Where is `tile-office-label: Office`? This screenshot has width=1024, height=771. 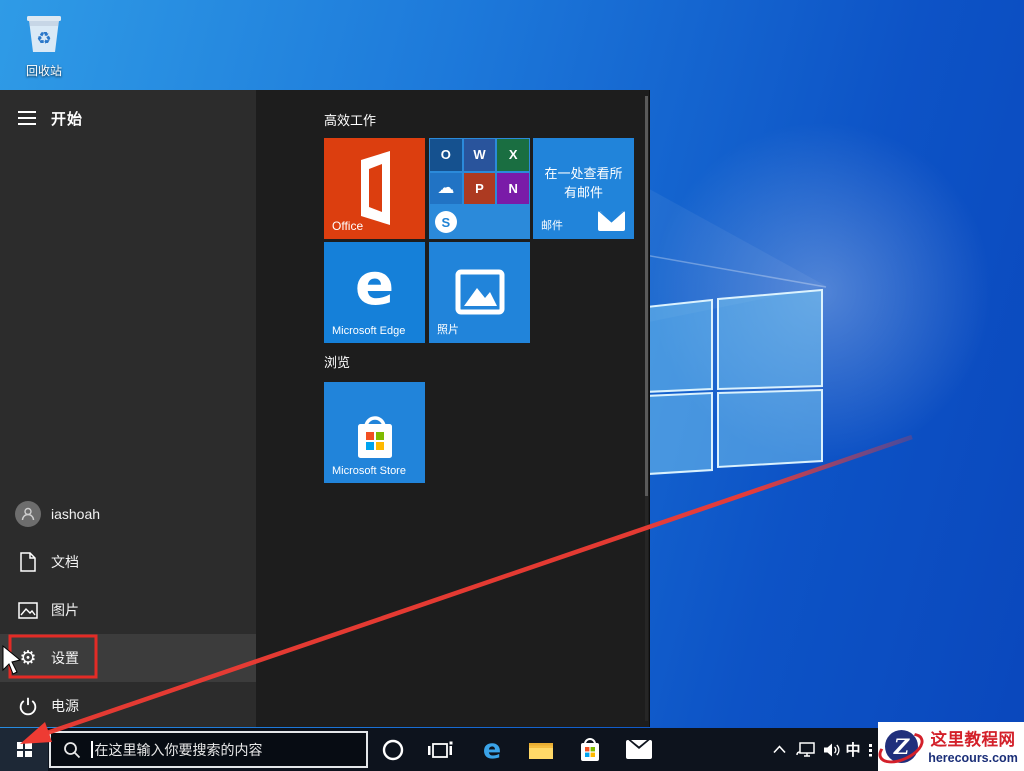 tile-office-label: Office is located at coordinates (348, 226).